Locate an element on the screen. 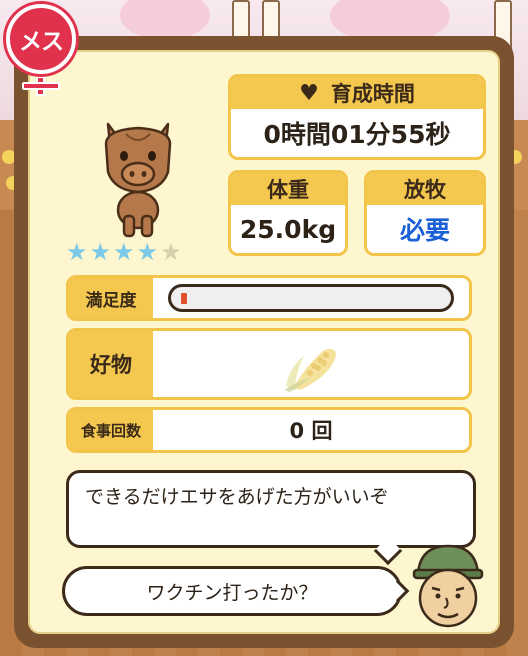 The width and height of the screenshot is (528, 656). satisfaction-label: 満足度 is located at coordinates (111, 298).